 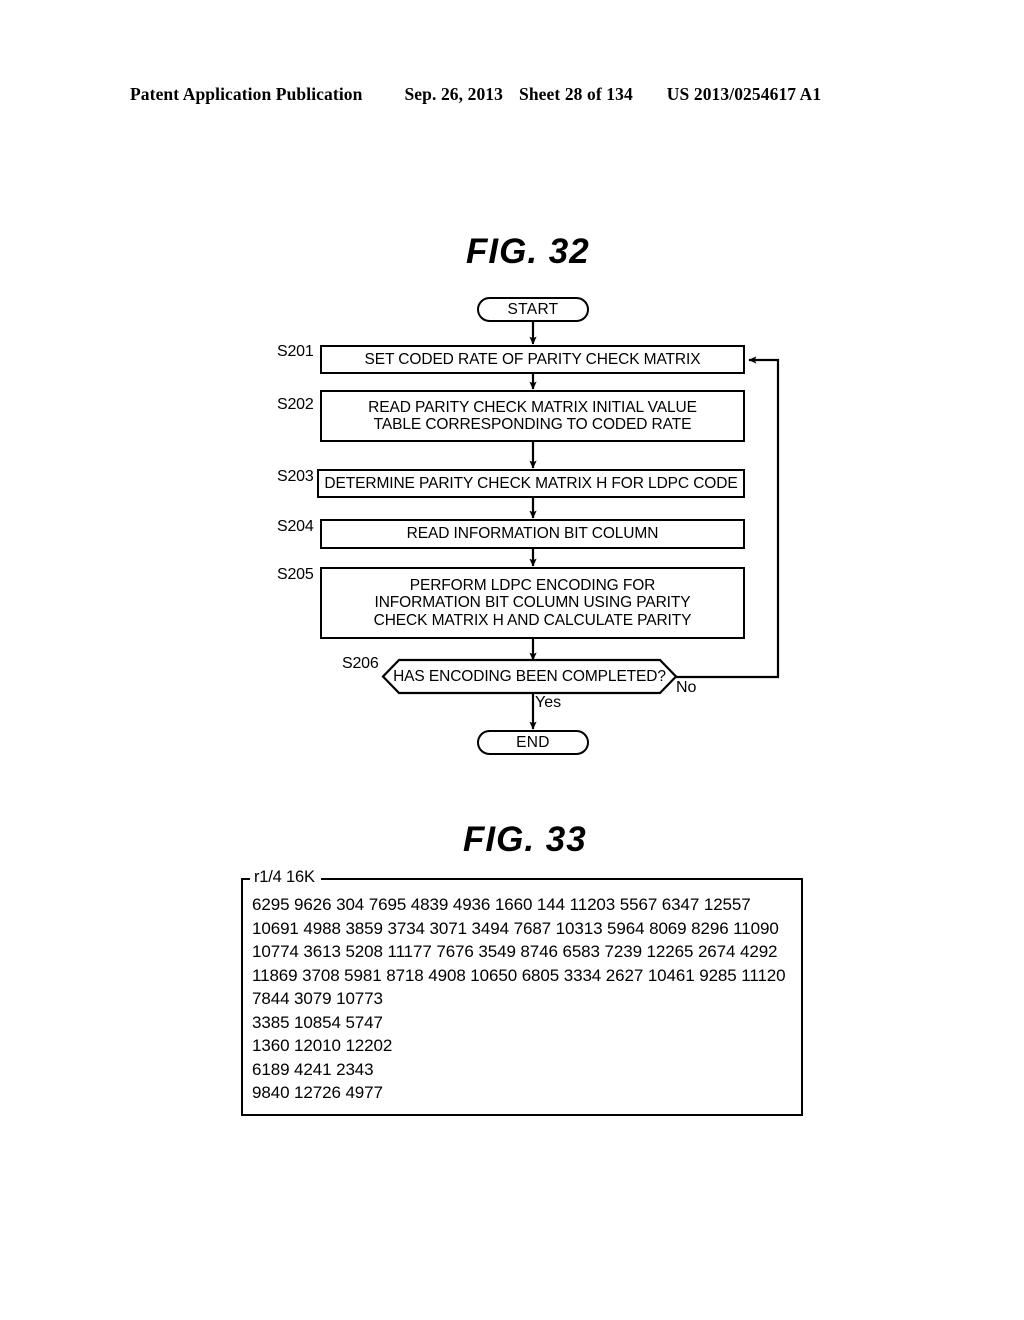 I want to click on edge-label-no: No, so click(x=686, y=687).